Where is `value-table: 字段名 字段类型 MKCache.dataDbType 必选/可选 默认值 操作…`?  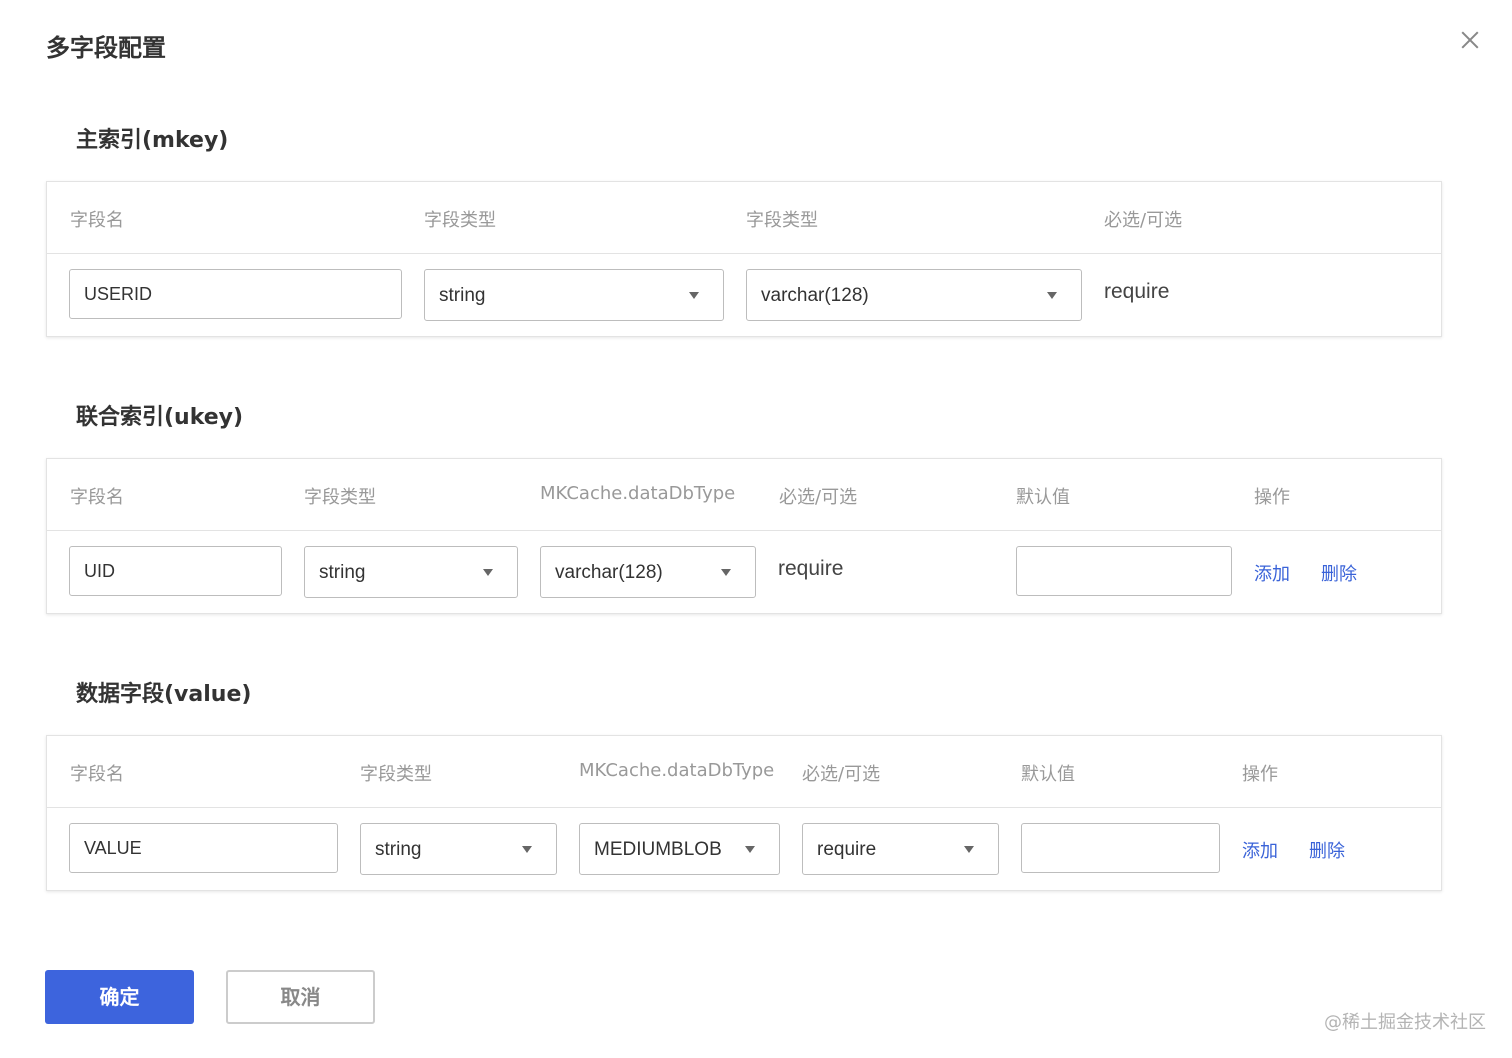
value-table: 字段名 字段类型 MKCache.dataDbType 必选/可选 默认值 操作… is located at coordinates (744, 813).